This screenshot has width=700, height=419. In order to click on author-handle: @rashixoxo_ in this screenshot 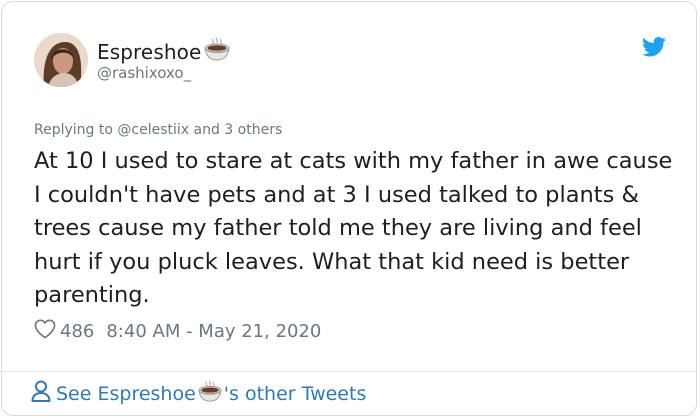, I will do `click(144, 73)`.